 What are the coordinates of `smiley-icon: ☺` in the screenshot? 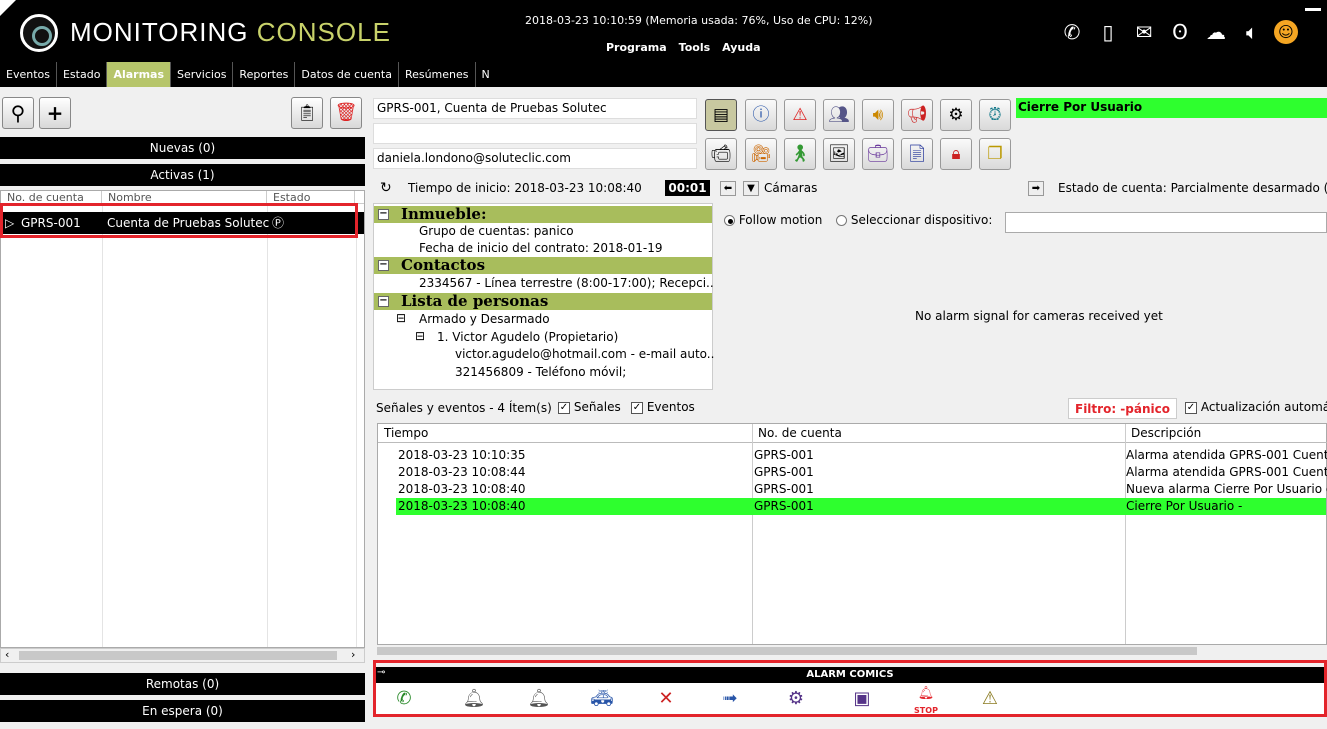 It's located at (1288, 32).